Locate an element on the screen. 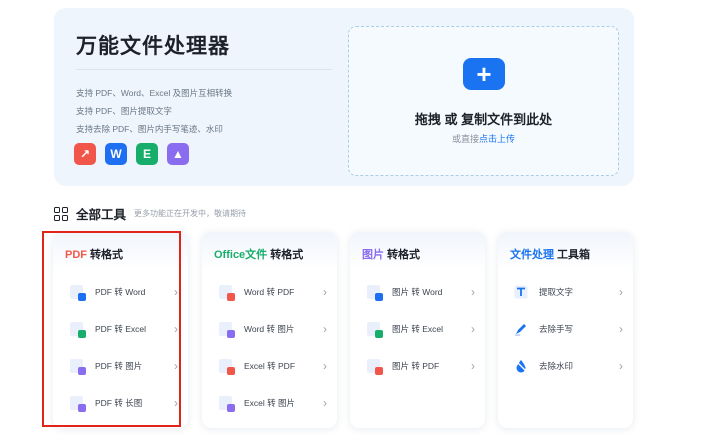 Image resolution: width=720 pixels, height=448 pixels. tool-extract-text: 提取文字 › is located at coordinates (565, 292).